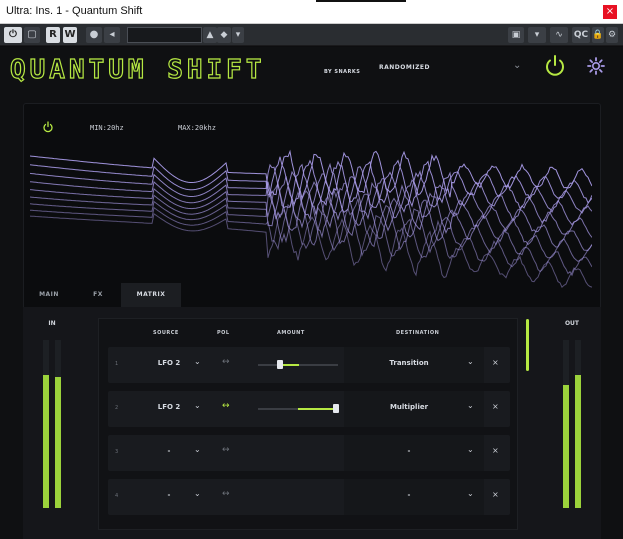 This screenshot has height=539, width=623. What do you see at coordinates (578, 441) in the screenshot?
I see `output-meter-right-fill` at bounding box center [578, 441].